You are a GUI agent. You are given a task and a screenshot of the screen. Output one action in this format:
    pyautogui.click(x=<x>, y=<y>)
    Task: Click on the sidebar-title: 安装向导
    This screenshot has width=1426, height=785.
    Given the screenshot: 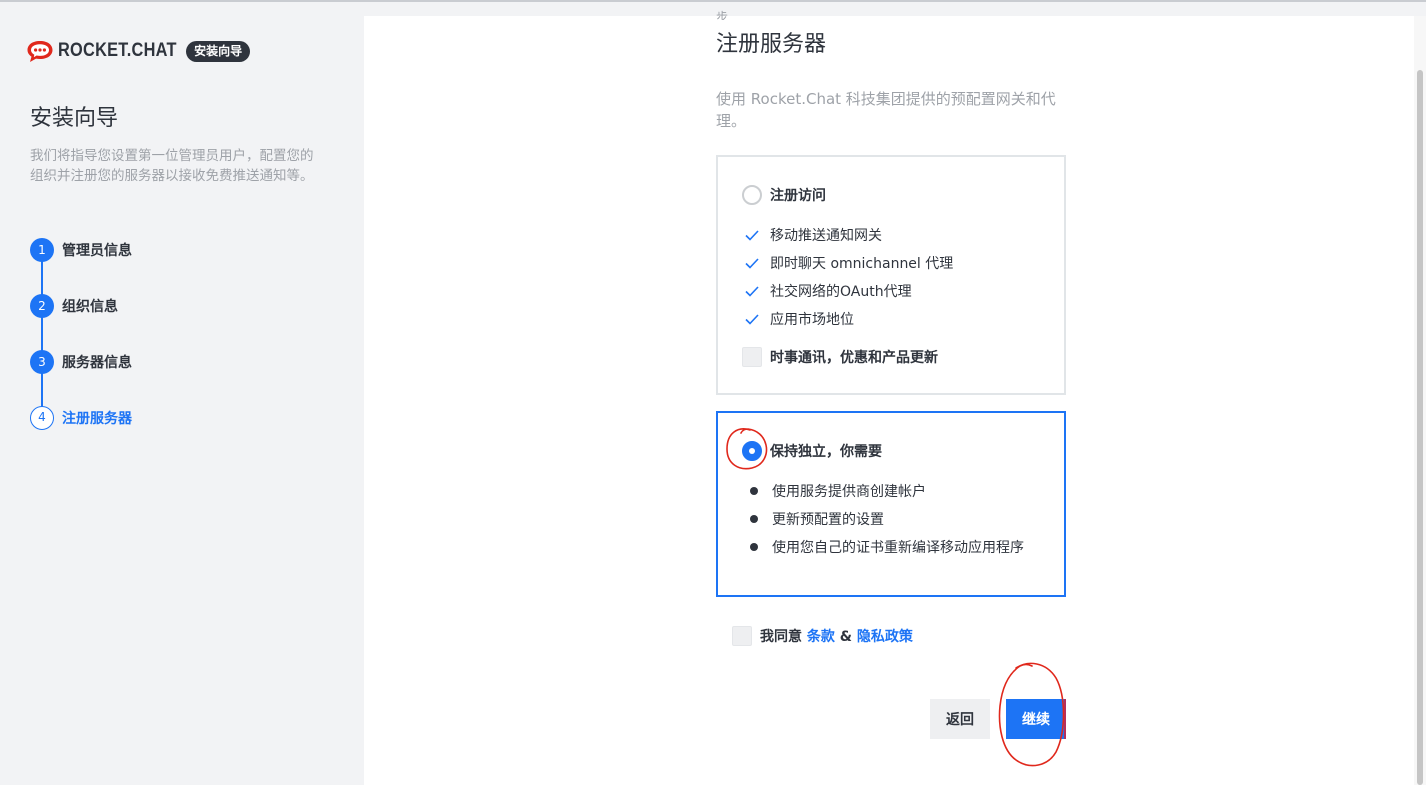 What is the action you would take?
    pyautogui.click(x=74, y=118)
    